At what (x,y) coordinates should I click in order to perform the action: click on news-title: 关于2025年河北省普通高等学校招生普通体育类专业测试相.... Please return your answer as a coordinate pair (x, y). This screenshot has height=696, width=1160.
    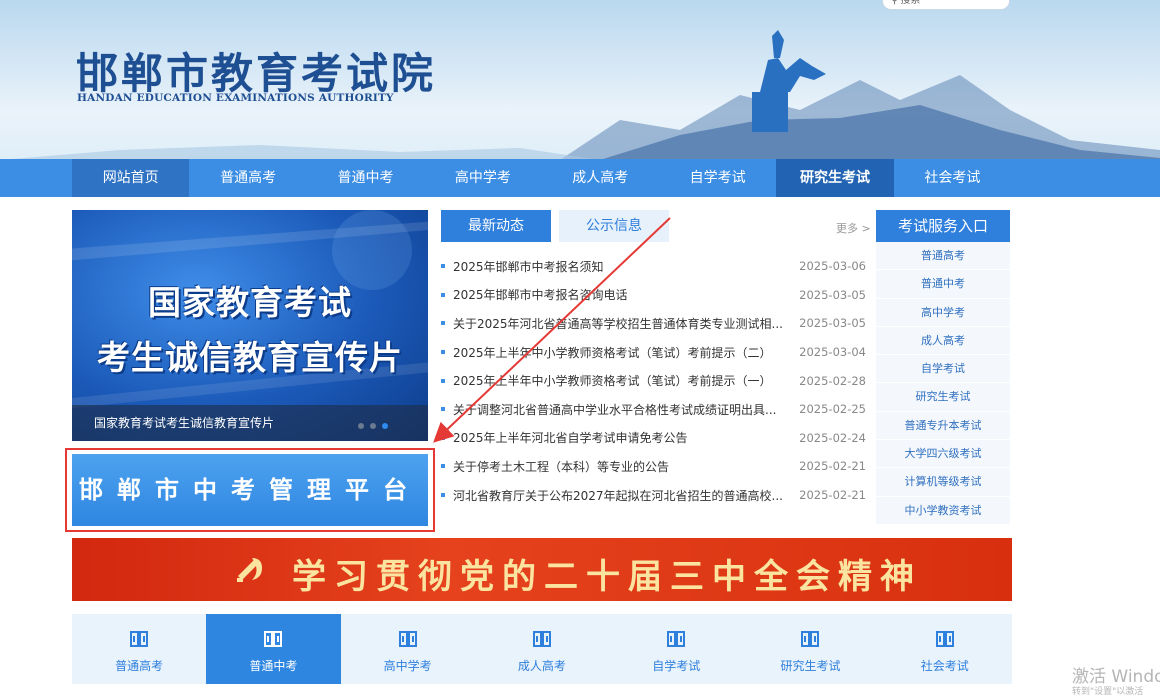
    Looking at the image, I should click on (621, 323).